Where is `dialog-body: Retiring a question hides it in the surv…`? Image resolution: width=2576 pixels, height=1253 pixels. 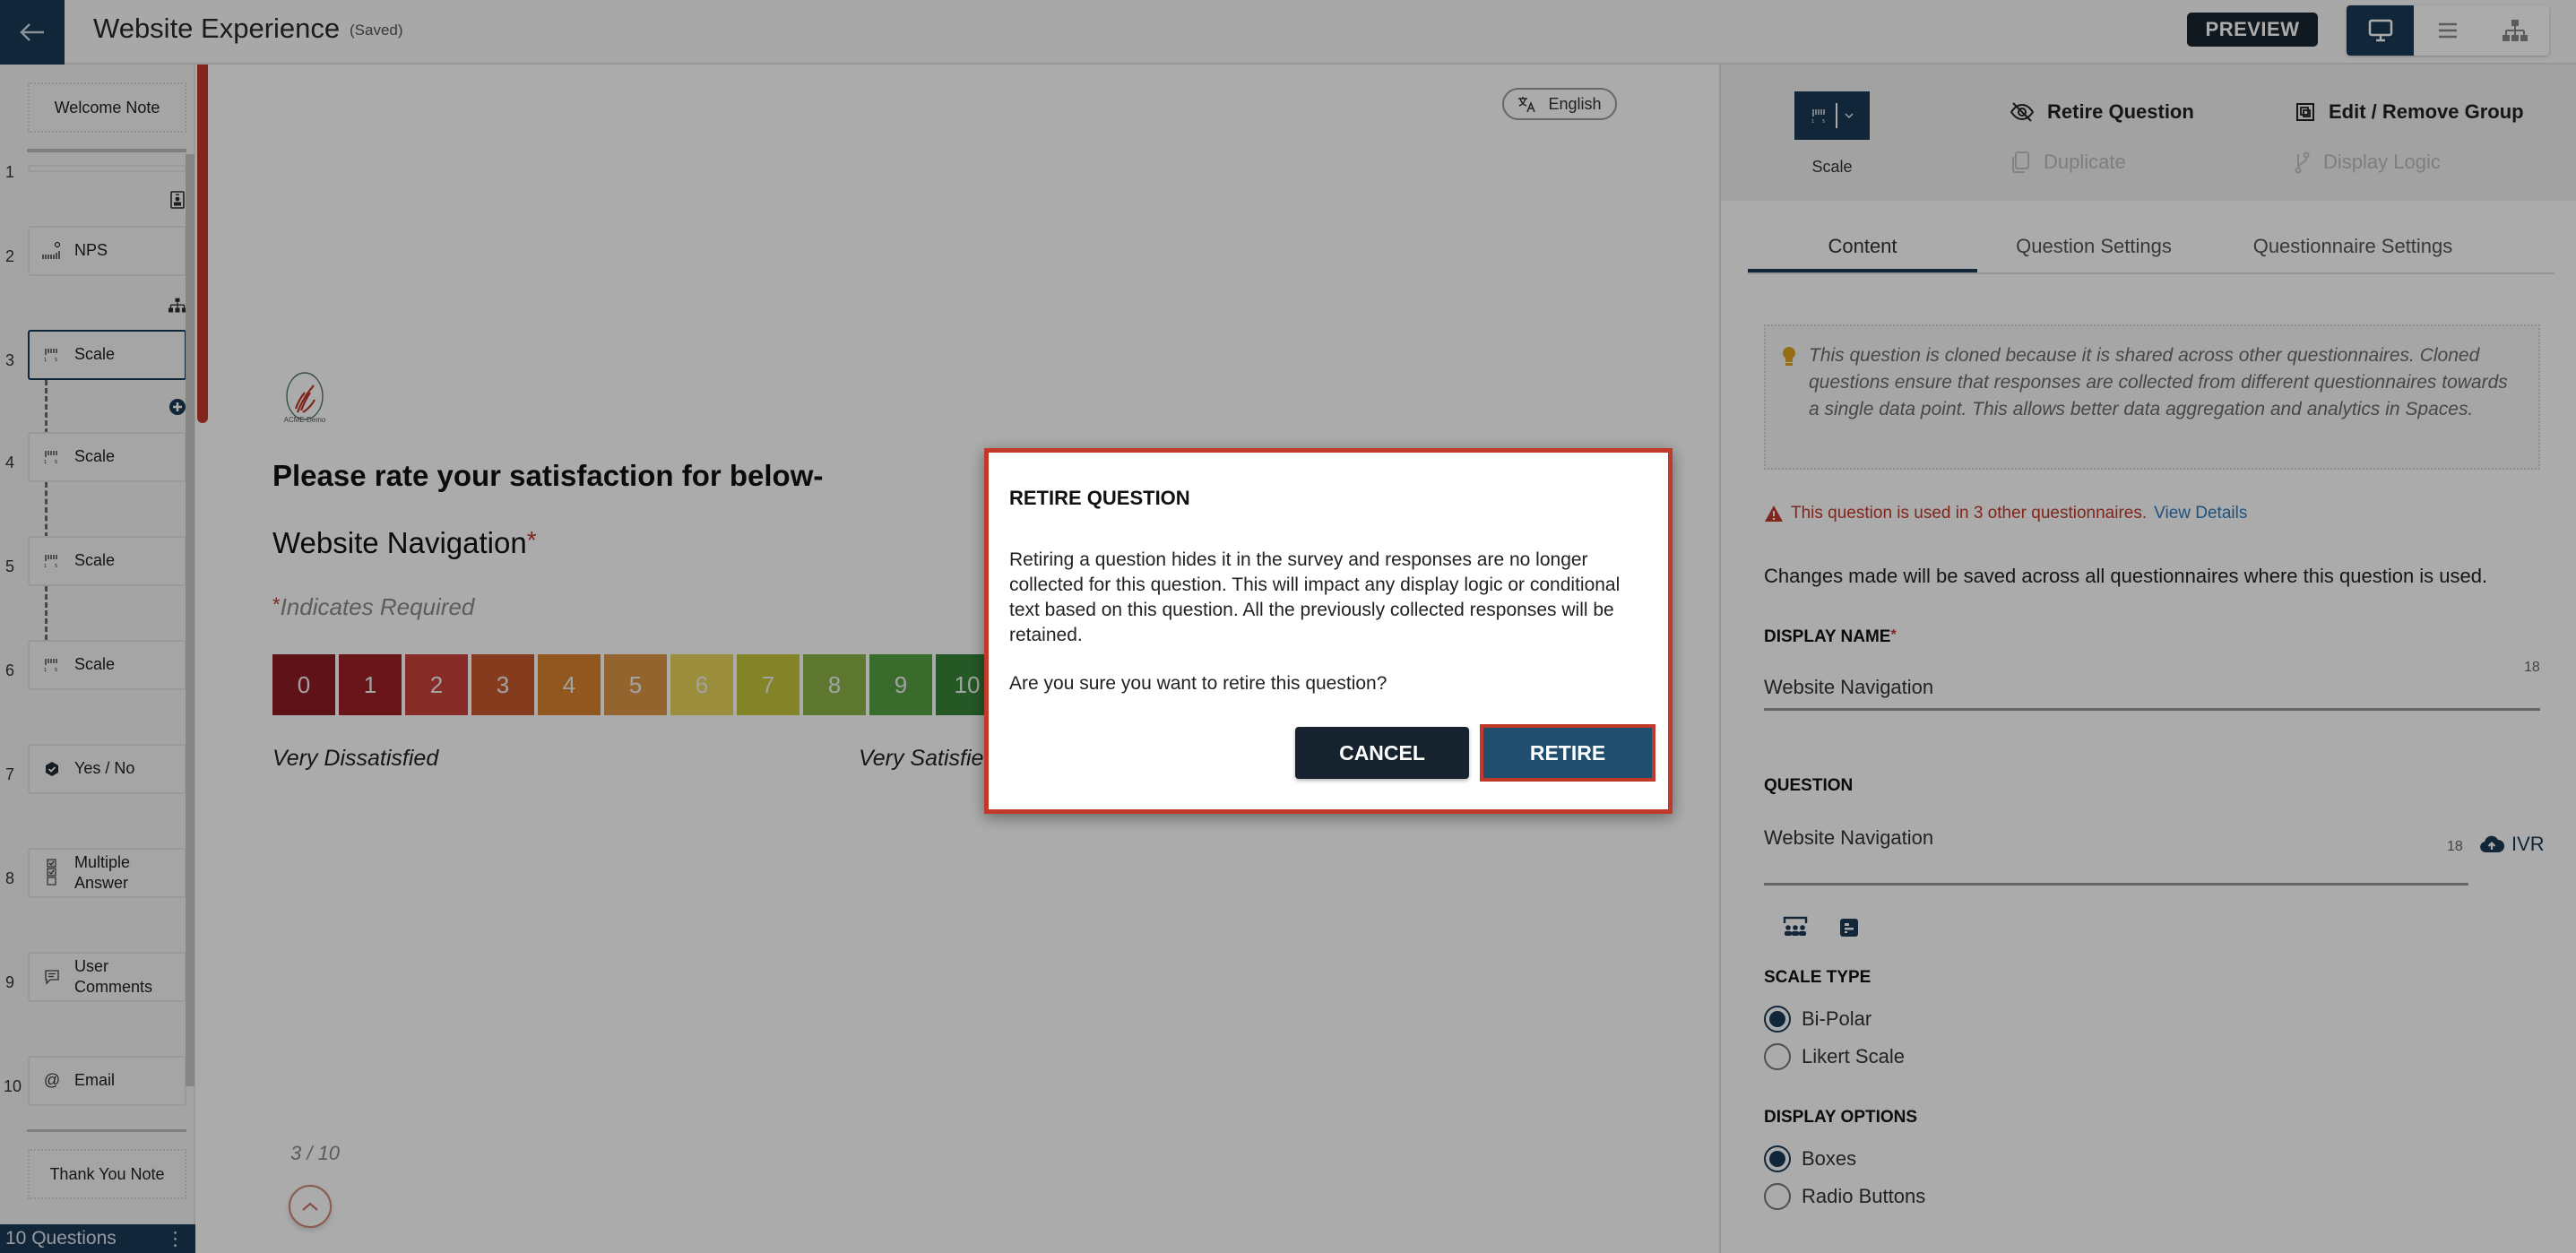 dialog-body: Retiring a question hides it in the surv… is located at coordinates (1315, 597).